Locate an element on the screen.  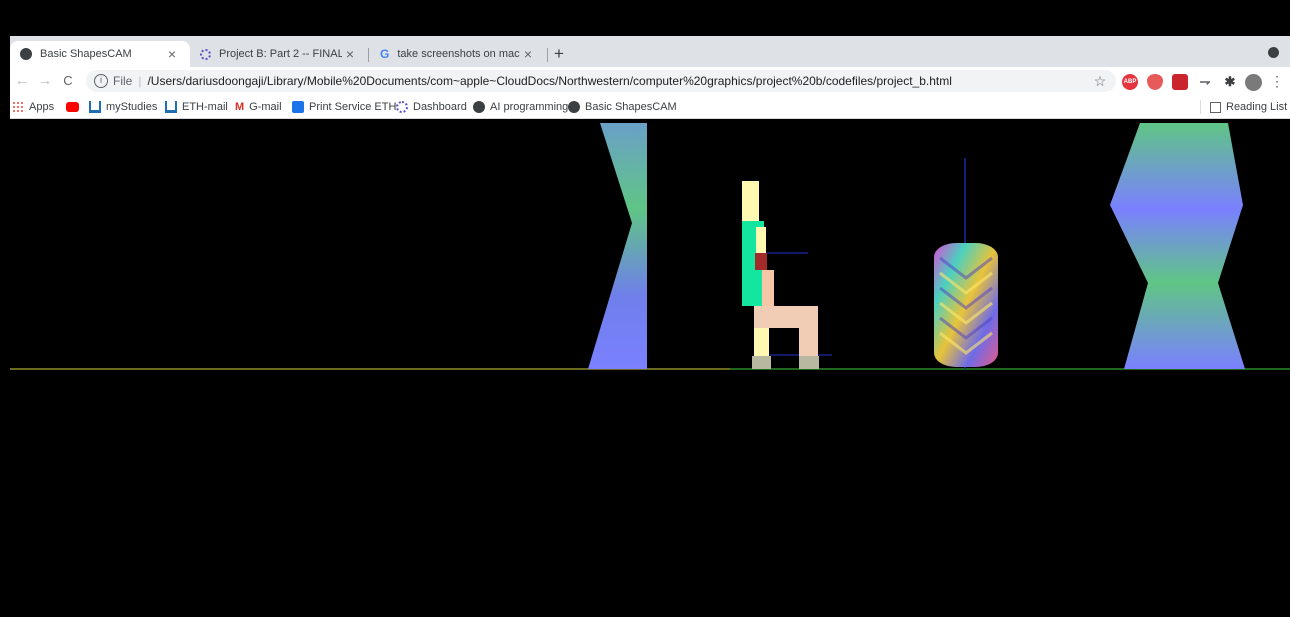
chrome-menu-icon: ⋮ is located at coordinates (1277, 81).